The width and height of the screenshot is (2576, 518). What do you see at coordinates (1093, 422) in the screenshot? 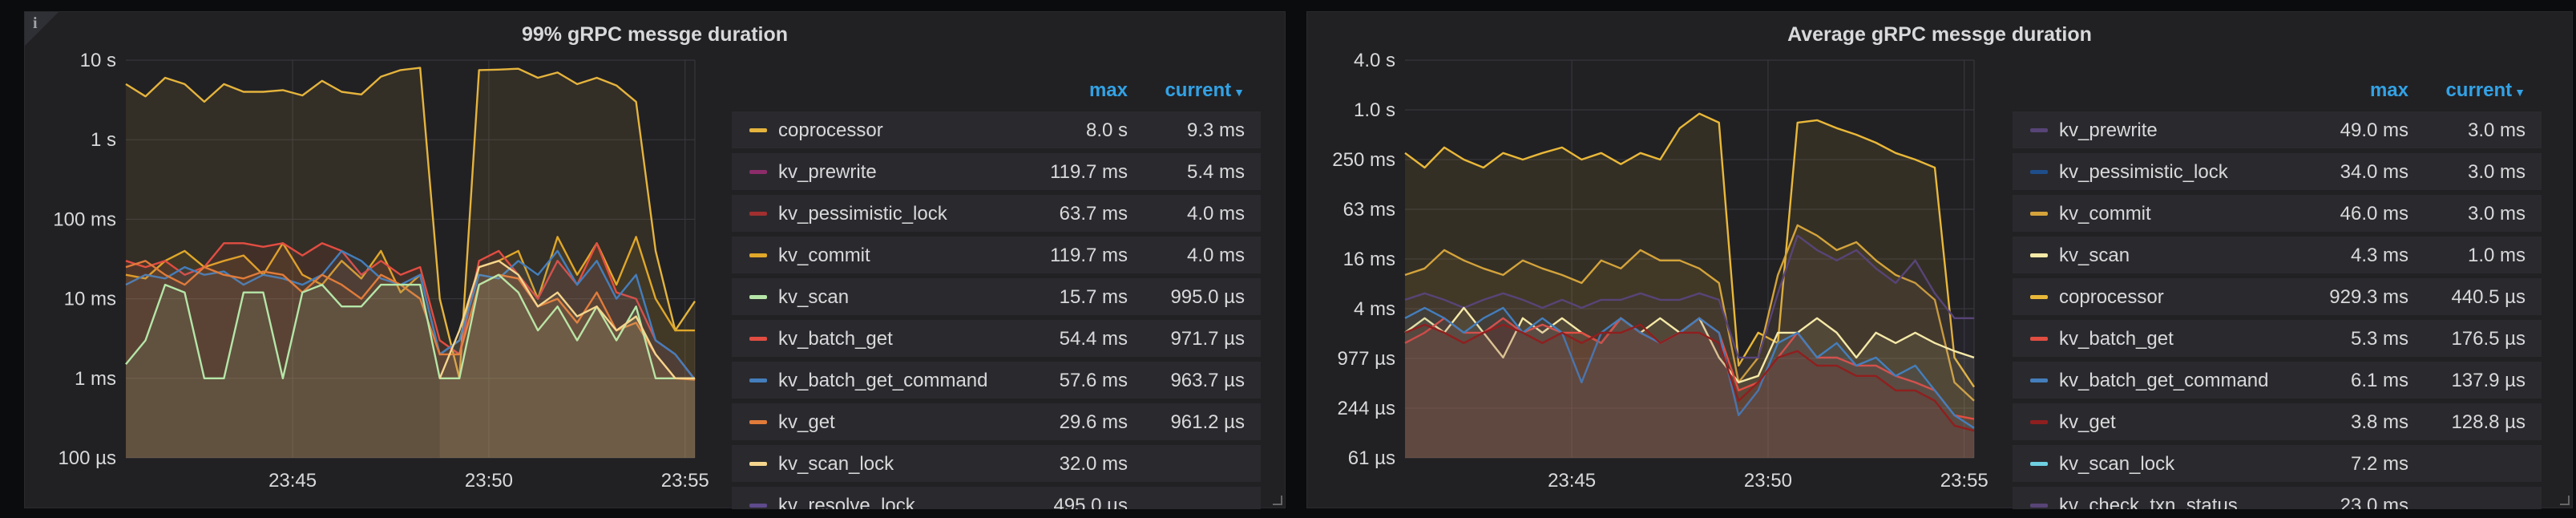
I see `series-max-value: 29.6 ms` at bounding box center [1093, 422].